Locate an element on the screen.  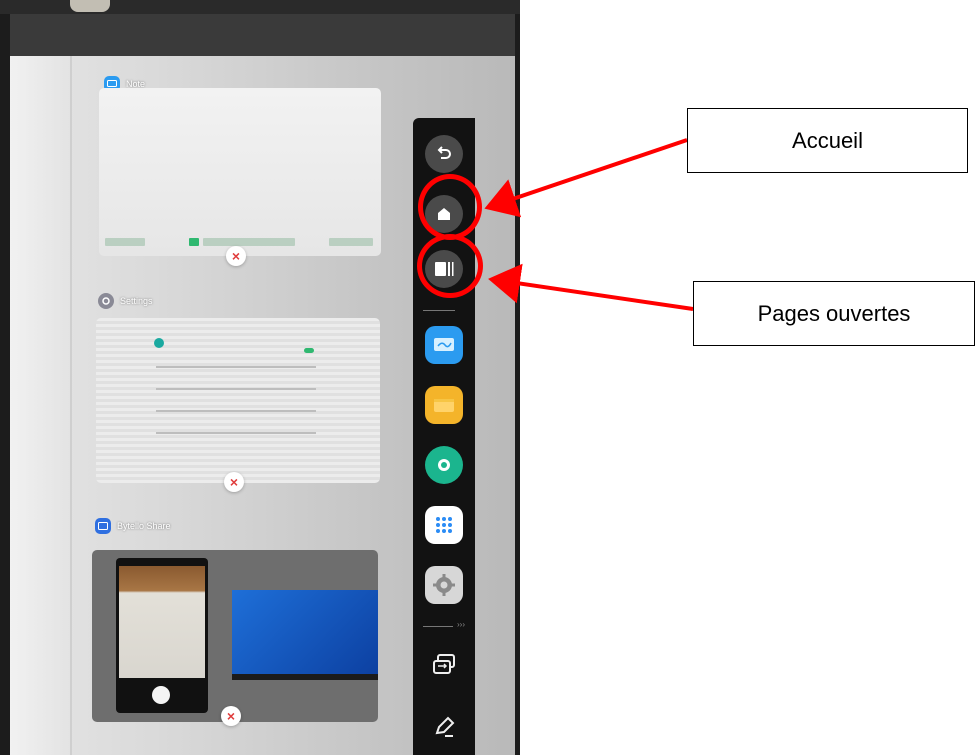
pane-divider is located at coordinates (71, 405).